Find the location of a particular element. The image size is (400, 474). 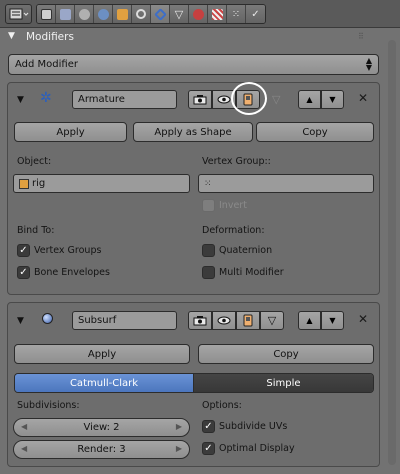

quaternion-checkbox is located at coordinates (208, 250).